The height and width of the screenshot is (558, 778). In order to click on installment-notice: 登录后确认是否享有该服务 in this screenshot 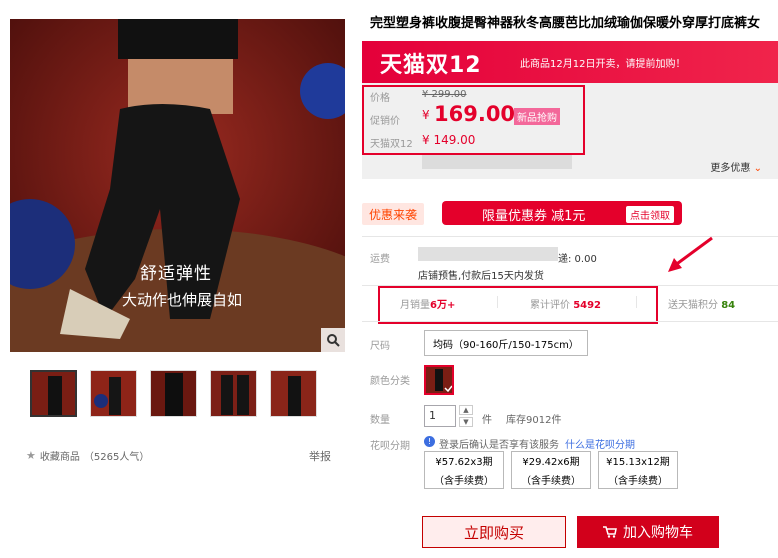, I will do `click(499, 445)`.